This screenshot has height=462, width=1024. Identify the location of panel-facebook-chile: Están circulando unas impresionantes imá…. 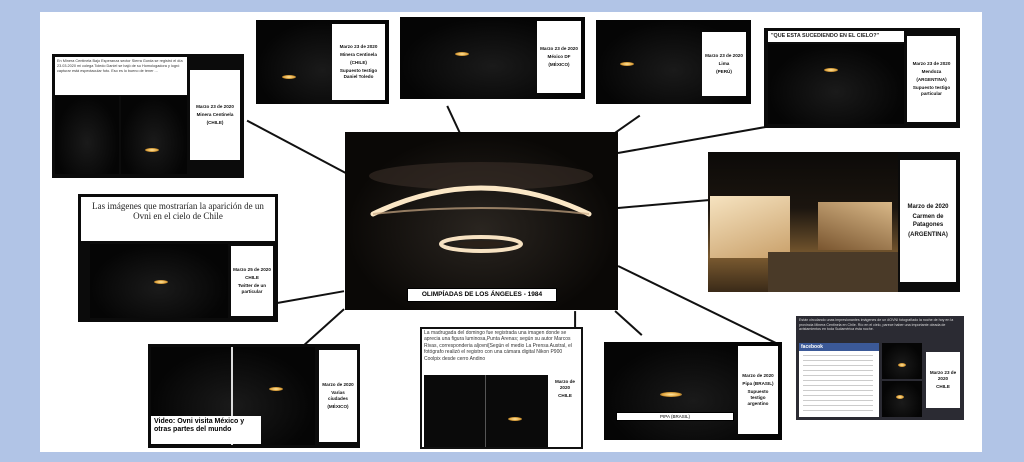
(880, 368).